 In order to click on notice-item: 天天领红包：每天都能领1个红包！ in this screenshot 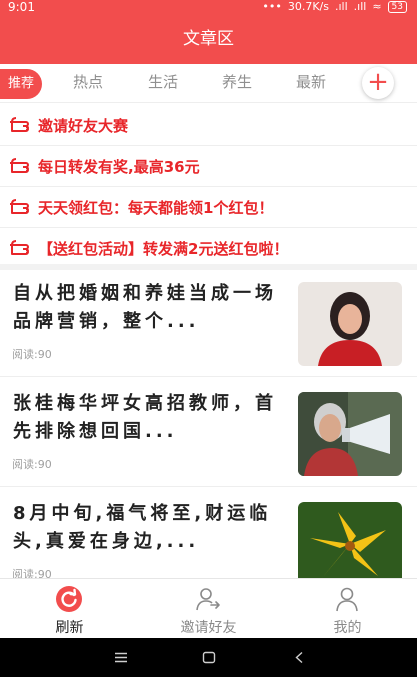, I will do `click(208, 207)`.